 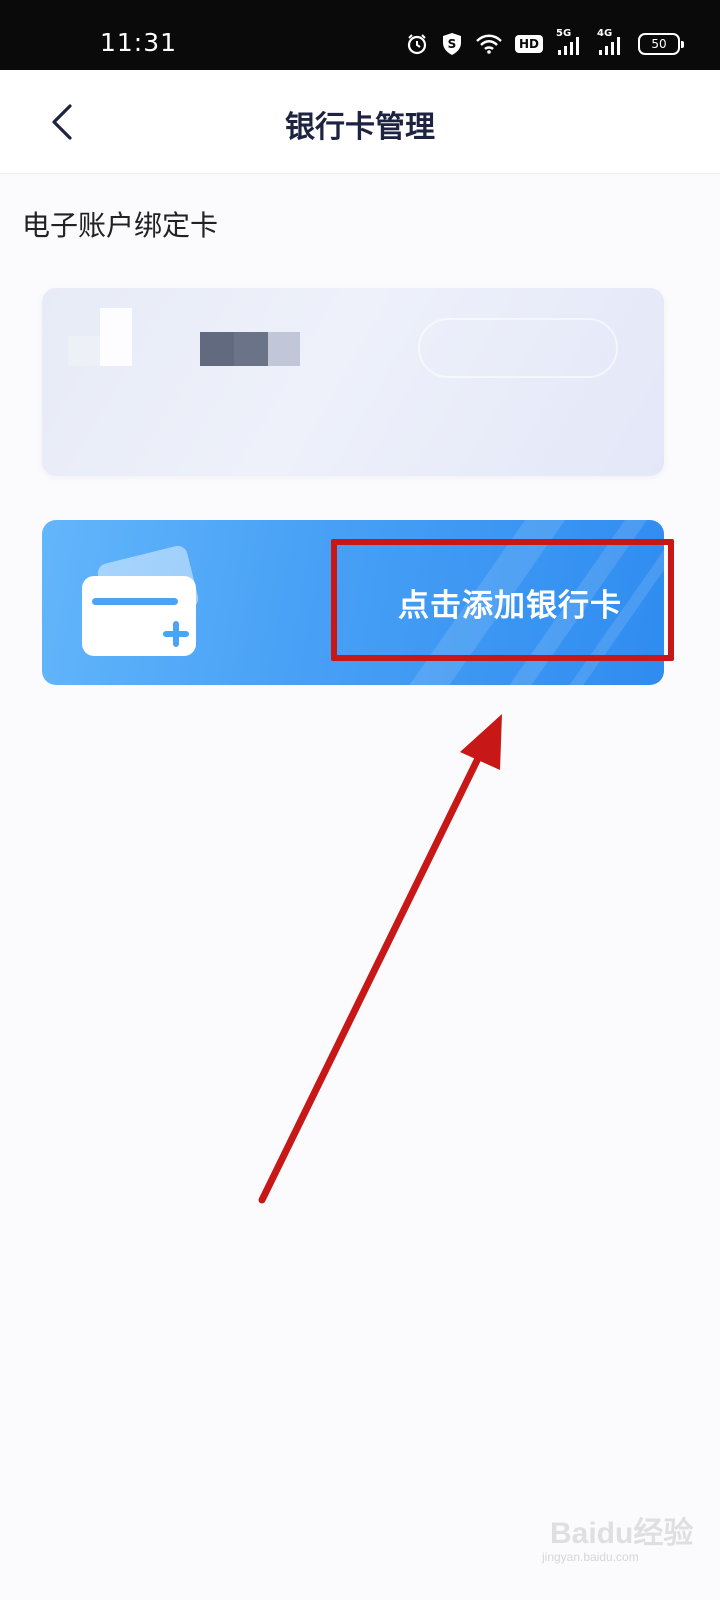 What do you see at coordinates (502, 600) in the screenshot?
I see `annotation-highlight-box` at bounding box center [502, 600].